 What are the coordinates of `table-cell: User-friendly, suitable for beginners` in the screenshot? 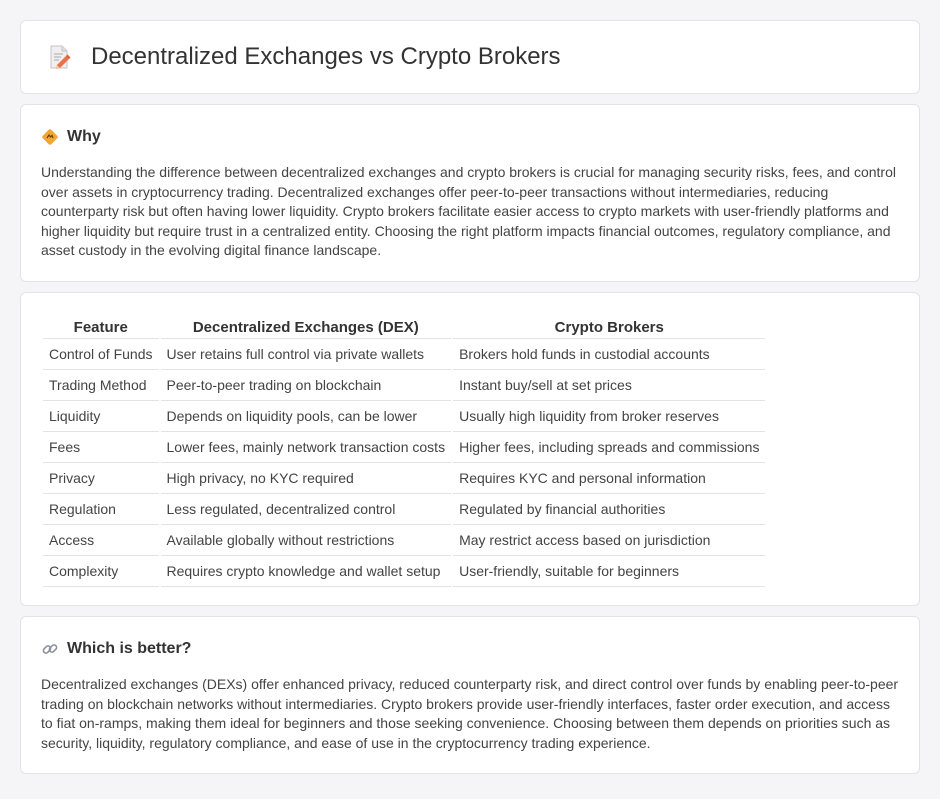 It's located at (609, 571).